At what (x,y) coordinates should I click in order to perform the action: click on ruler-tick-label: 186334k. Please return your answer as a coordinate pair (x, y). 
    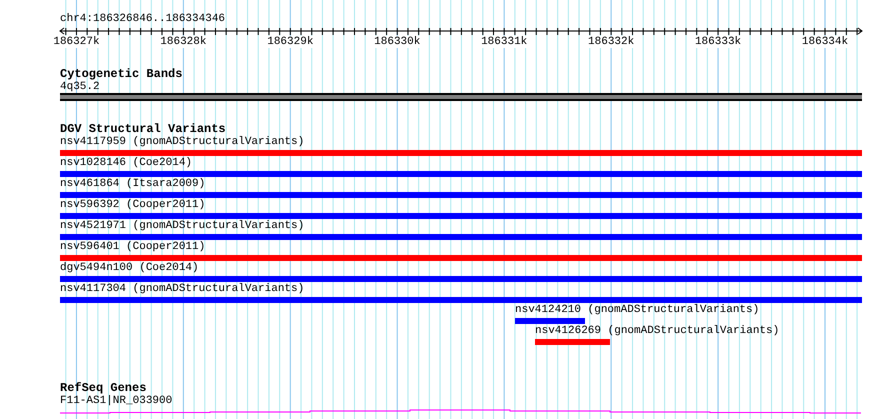
    Looking at the image, I should click on (825, 42).